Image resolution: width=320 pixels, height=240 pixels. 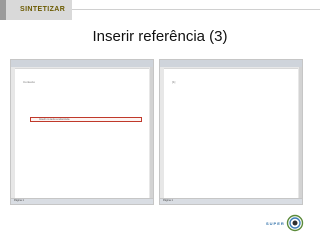 I want to click on header-divider, so click(x=196, y=9).